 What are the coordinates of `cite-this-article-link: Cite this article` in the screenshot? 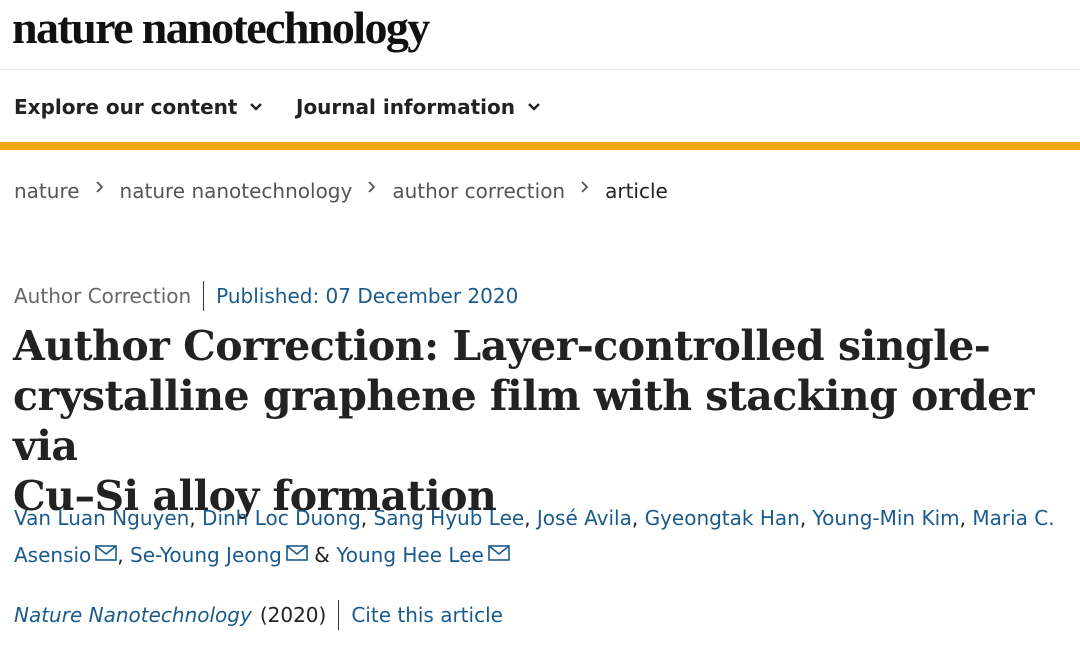 It's located at (427, 615).